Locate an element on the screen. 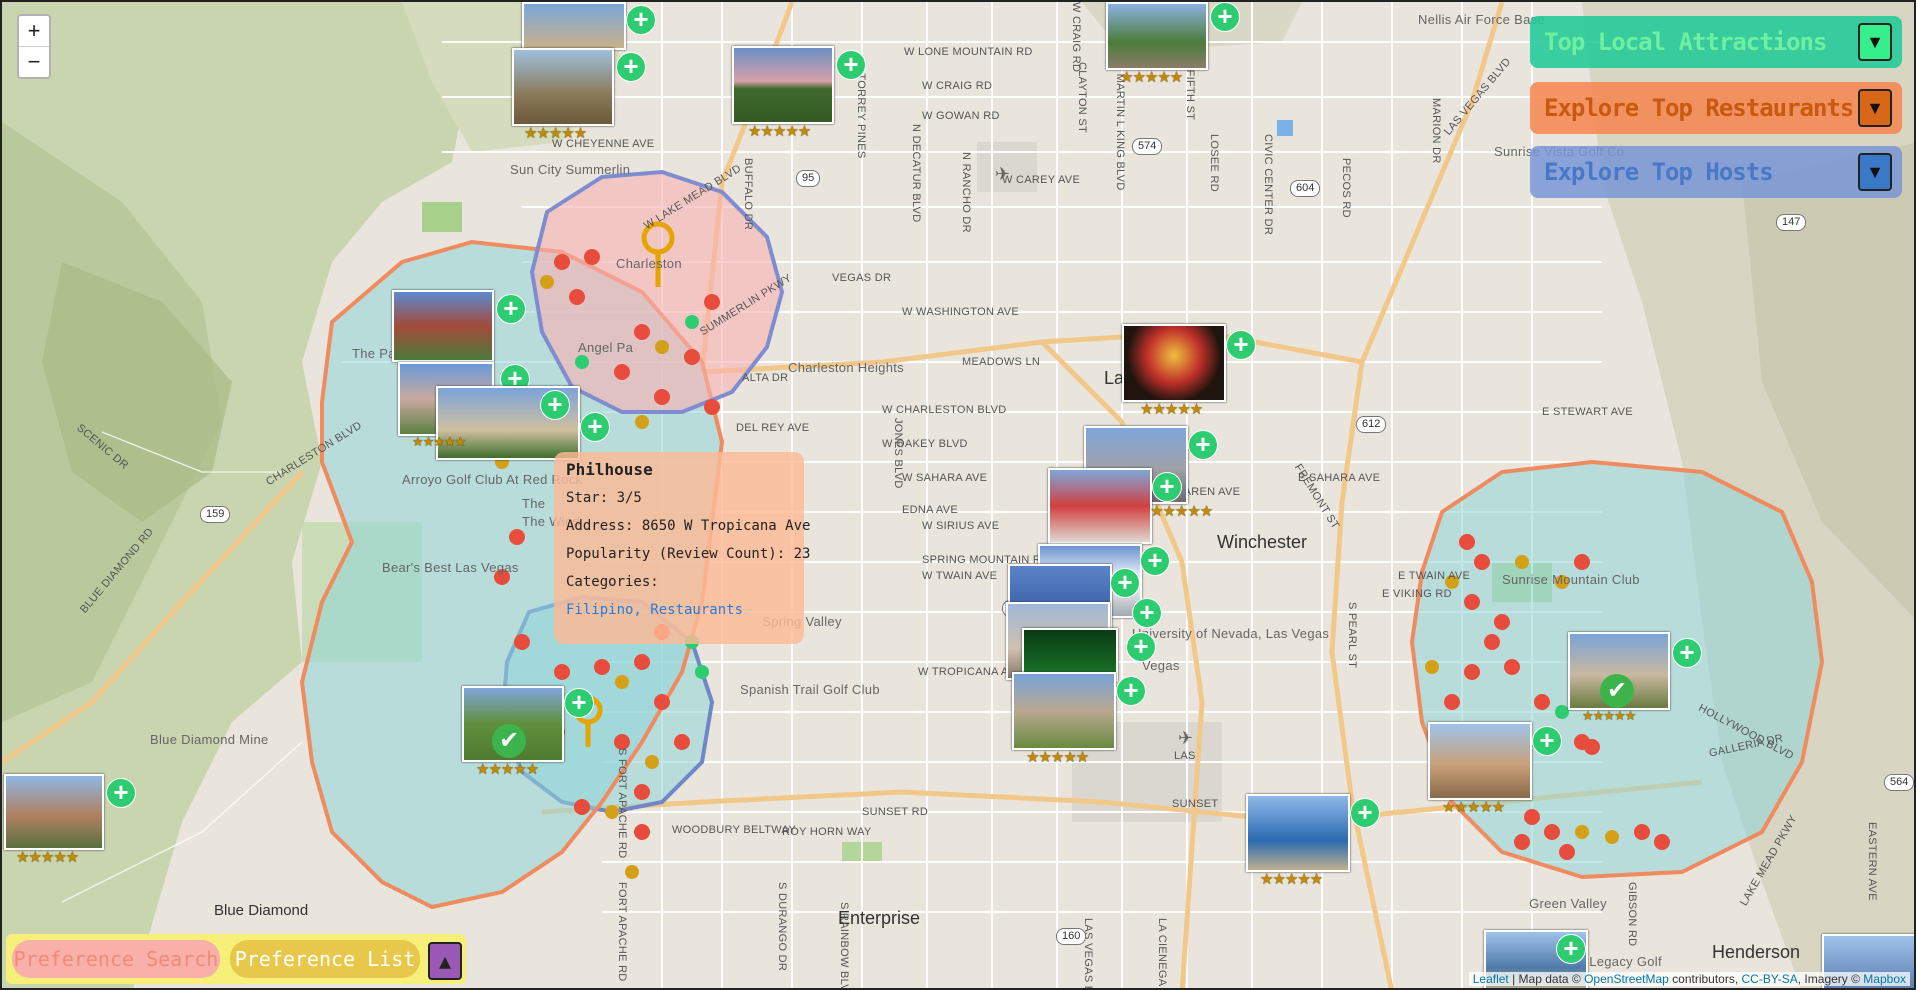 This screenshot has height=990, width=1916. highway-shield: 612 is located at coordinates (1371, 424).